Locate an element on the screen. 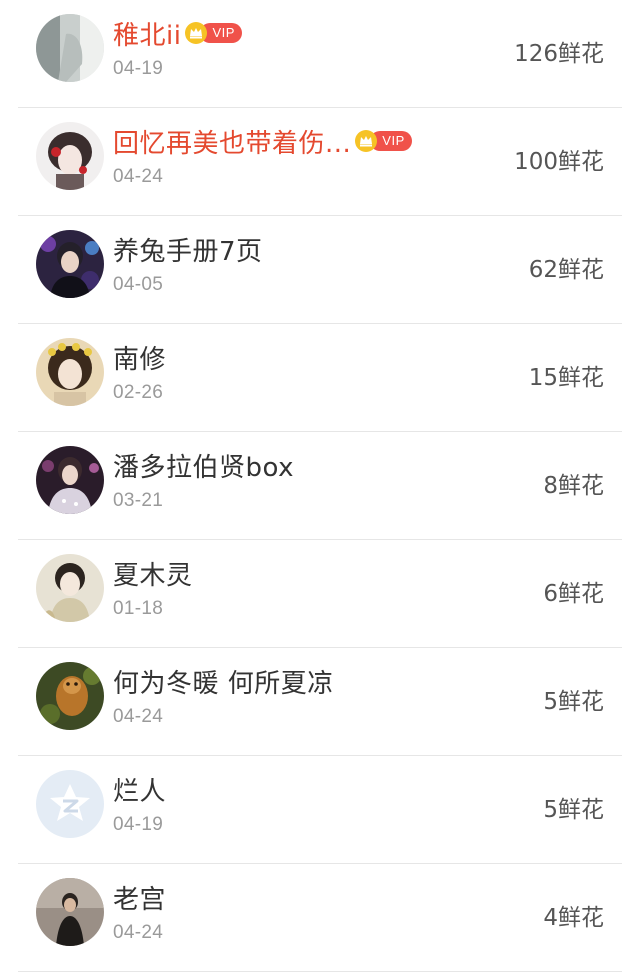  default-qzone-avatar-icon is located at coordinates (70, 804).